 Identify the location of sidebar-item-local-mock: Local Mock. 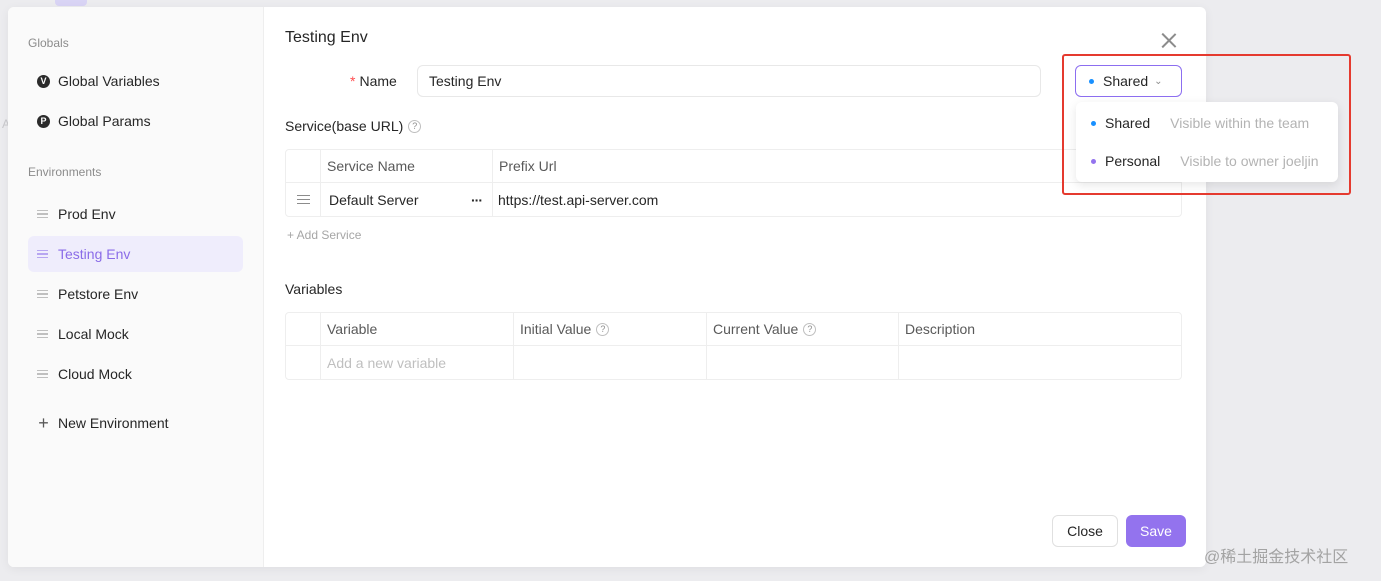
(135, 334).